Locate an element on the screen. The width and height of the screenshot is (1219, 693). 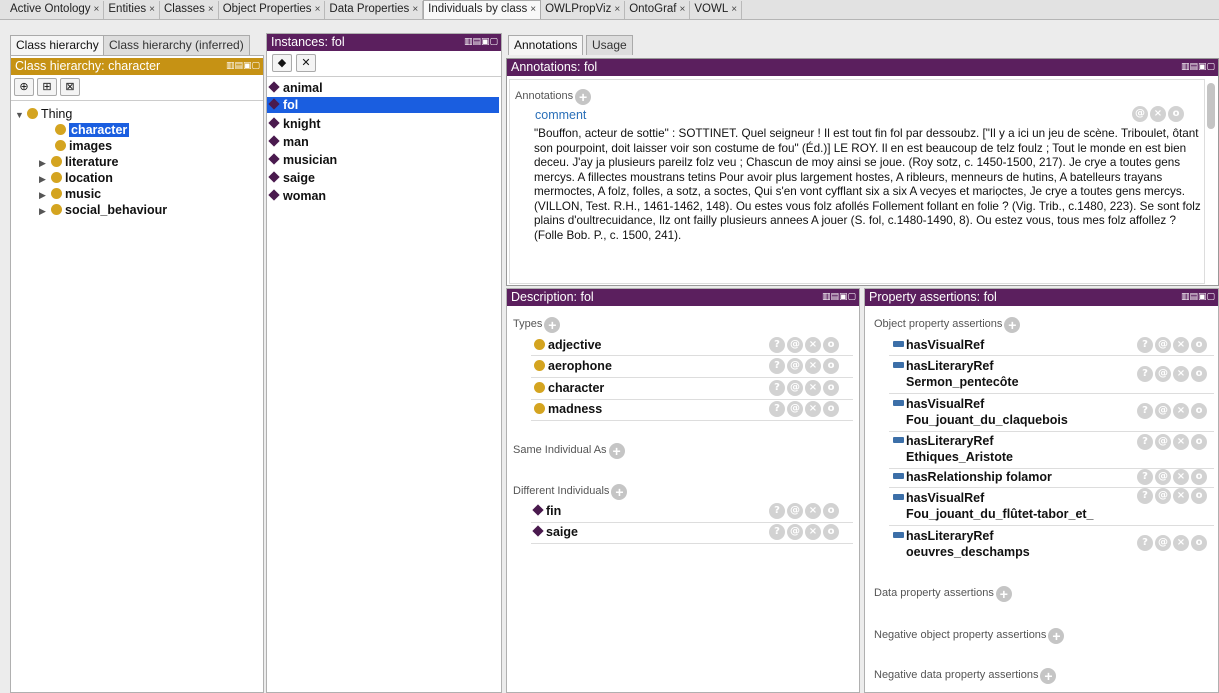
tab-class-hierarchy-inferred: Class hierarchy (inferred) is located at coordinates (176, 45).